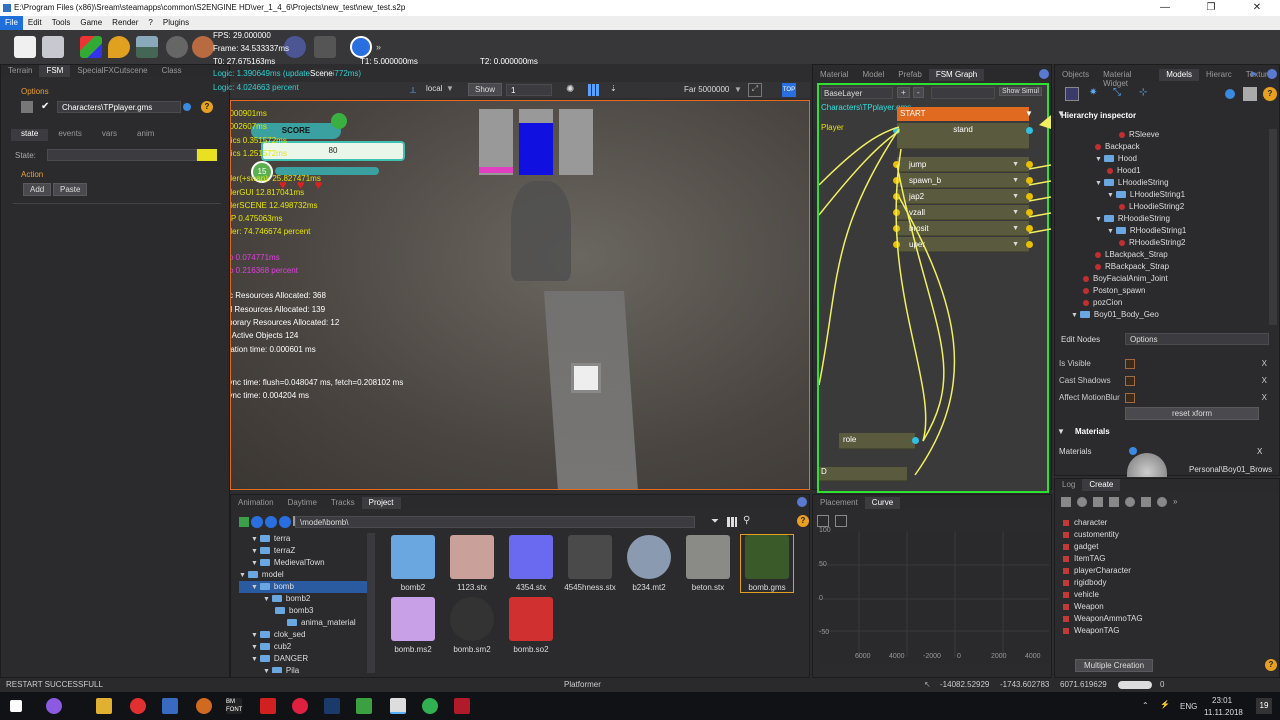 The width and height of the screenshot is (1280, 720). What do you see at coordinates (873, 75) in the screenshot?
I see `tab-model: Model` at bounding box center [873, 75].